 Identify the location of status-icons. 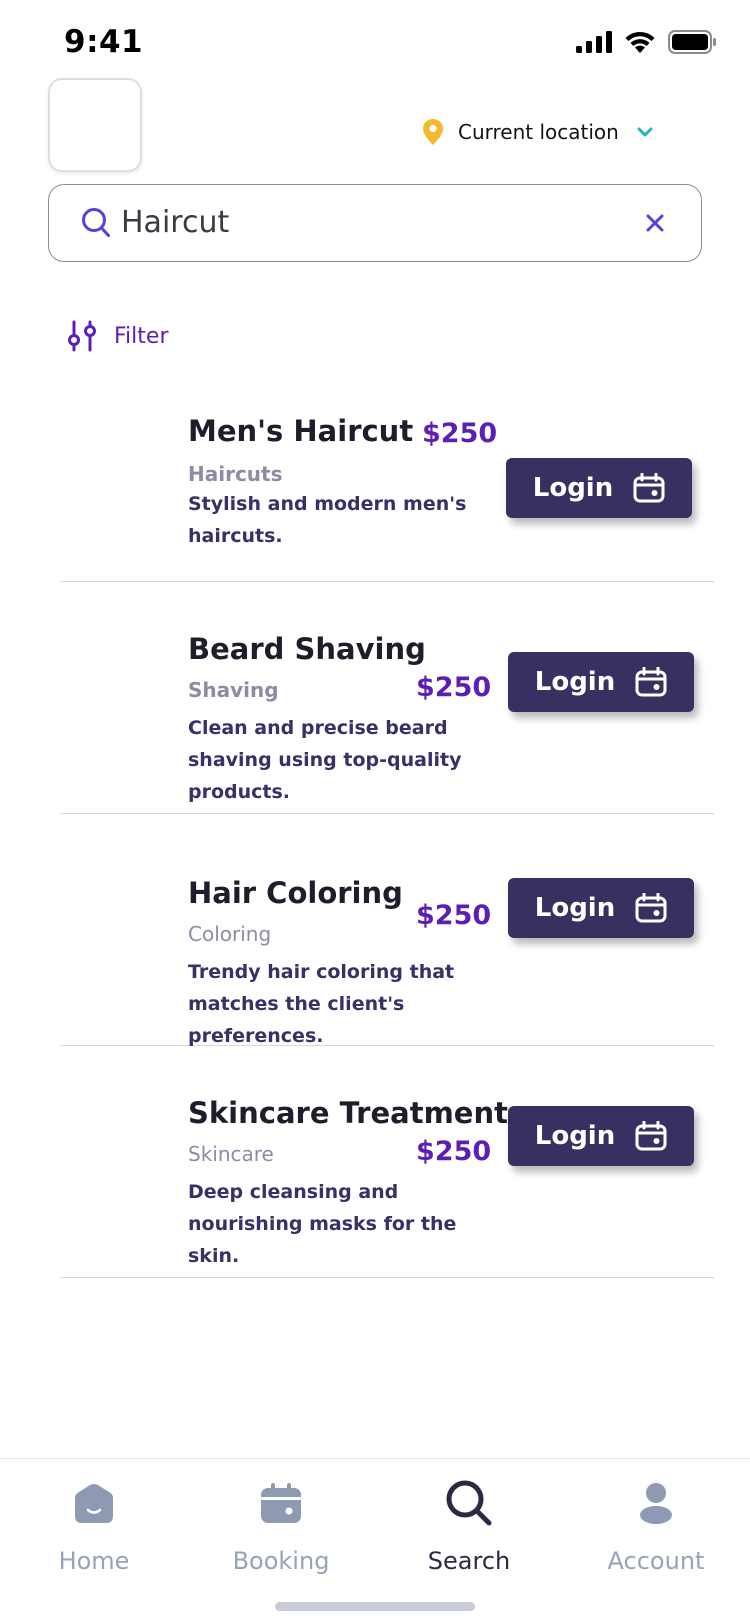
(646, 42).